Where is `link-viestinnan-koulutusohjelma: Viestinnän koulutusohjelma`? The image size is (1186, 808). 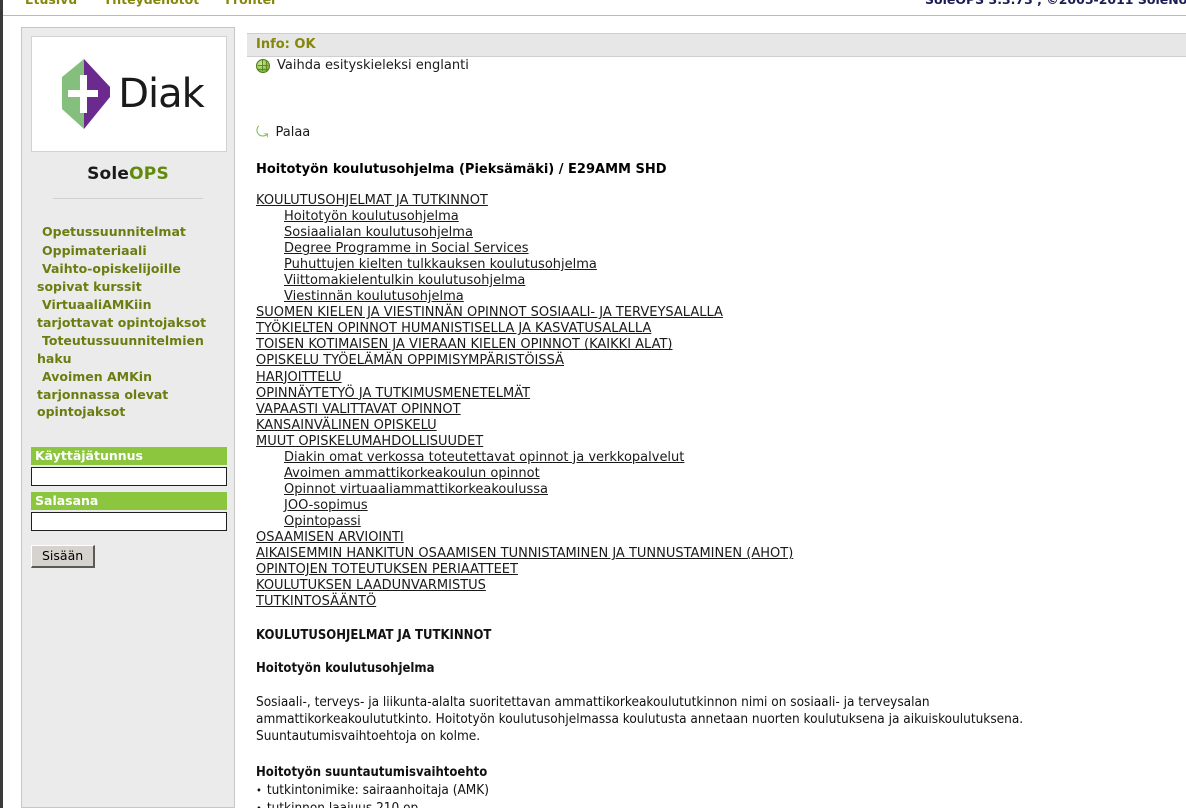
link-viestinnan-koulutusohjelma: Viestinnän koulutusohjelma is located at coordinates (721, 297).